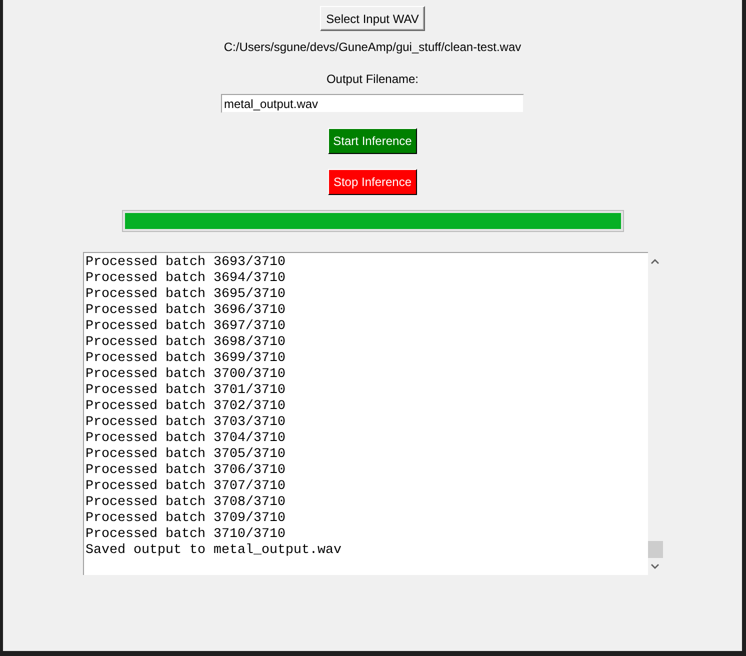 Image resolution: width=746 pixels, height=656 pixels. Describe the element at coordinates (186, 471) in the screenshot. I see `log-line: Processed batch 3706/3710` at that location.